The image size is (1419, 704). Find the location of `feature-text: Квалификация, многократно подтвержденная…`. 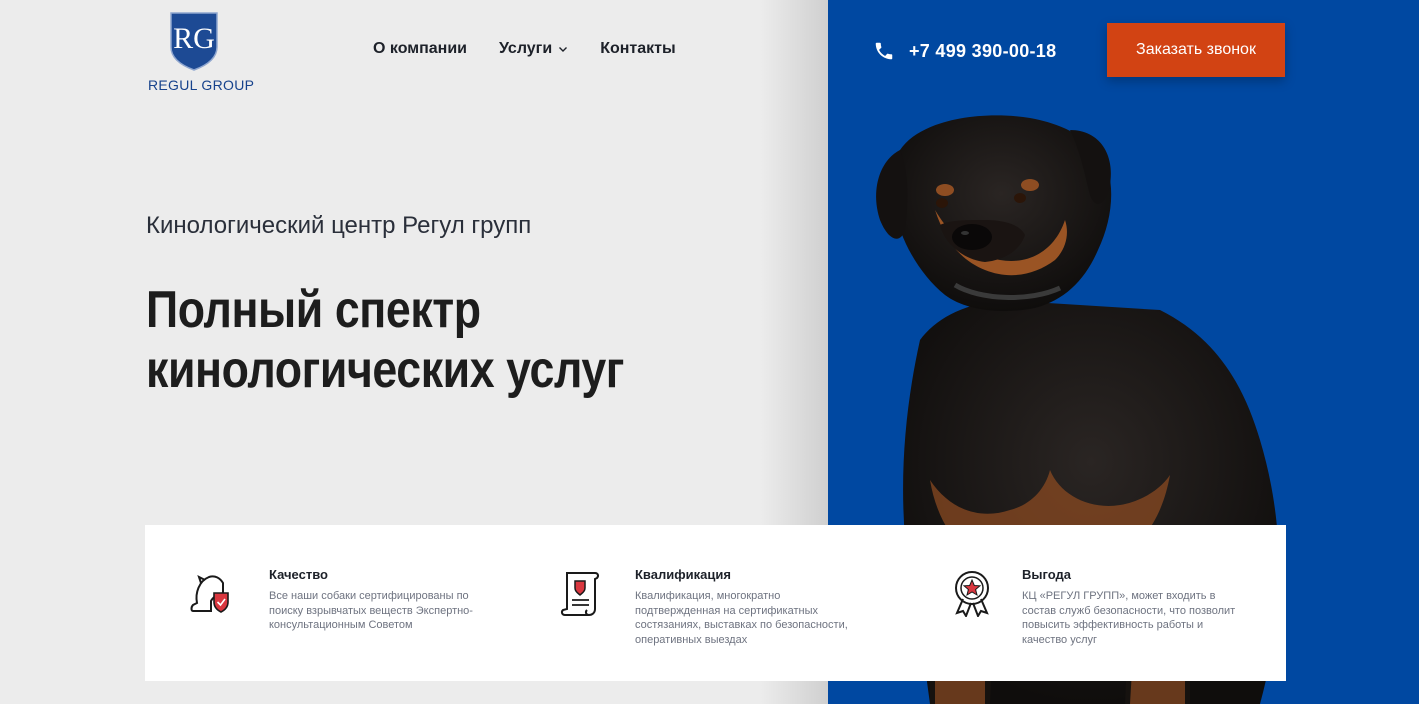

feature-text: Квалификация, многократно подтвержденная… is located at coordinates (741, 618).